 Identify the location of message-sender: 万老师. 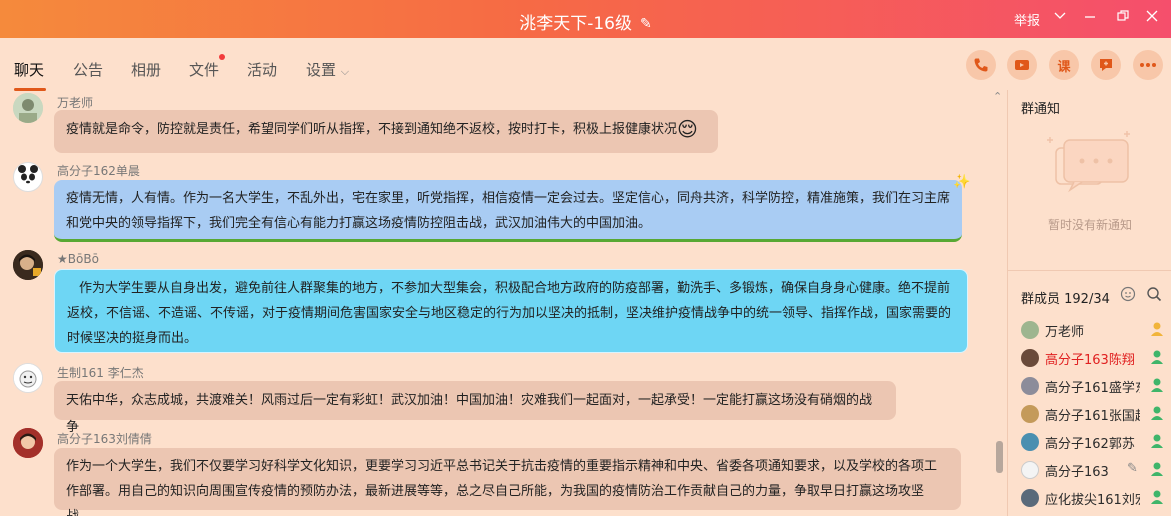
(75, 102).